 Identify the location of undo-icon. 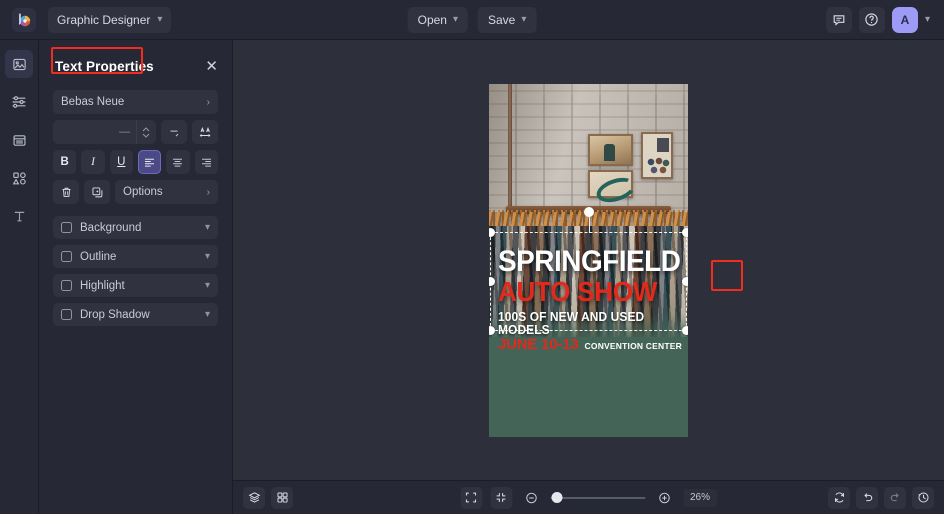
(867, 497).